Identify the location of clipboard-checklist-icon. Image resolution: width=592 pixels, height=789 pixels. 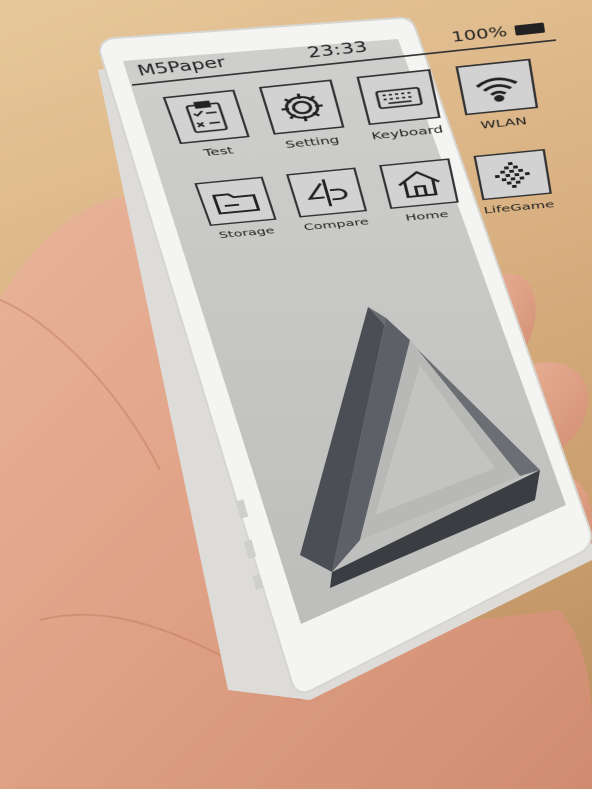
(206, 117).